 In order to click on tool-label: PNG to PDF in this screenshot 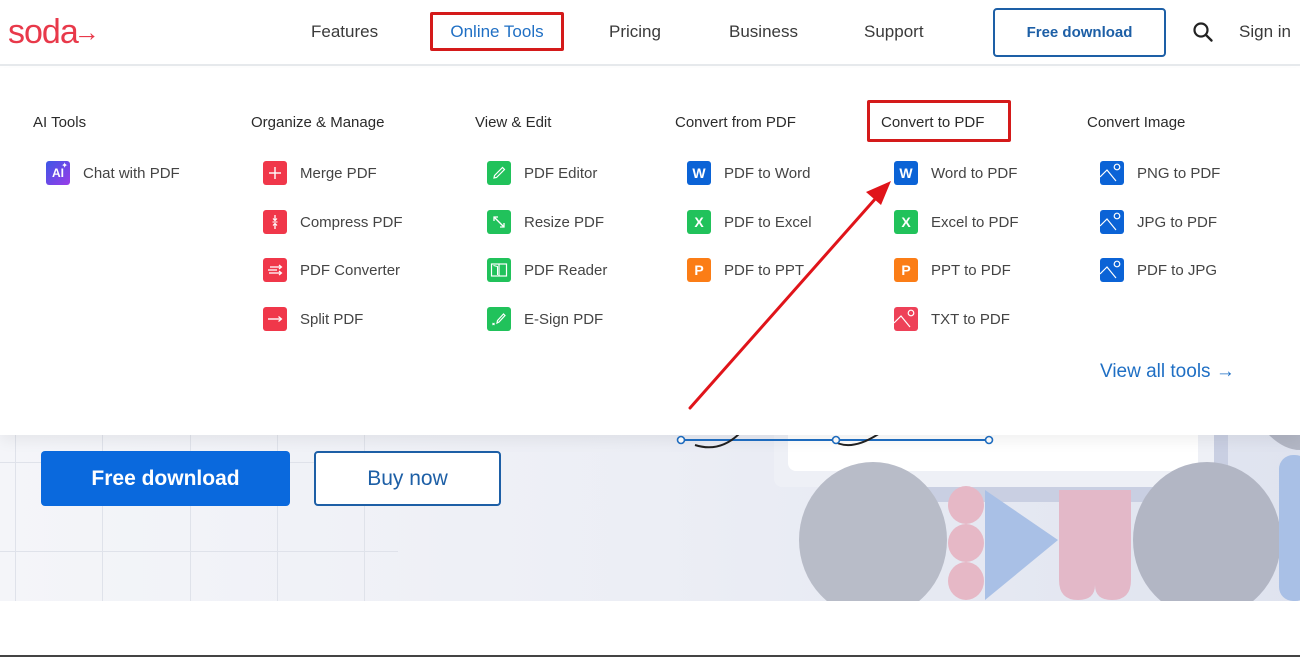, I will do `click(1179, 173)`.